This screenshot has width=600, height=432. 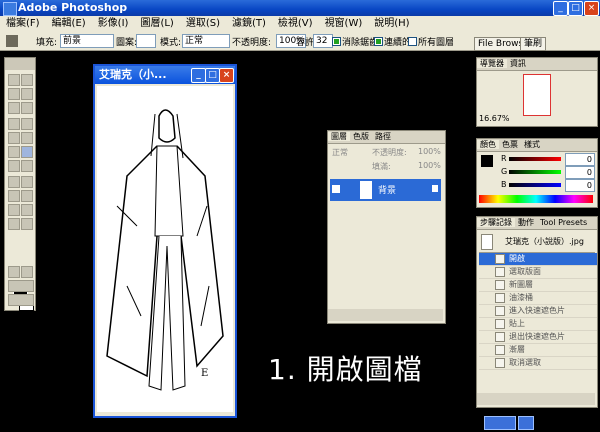 What do you see at coordinates (580, 159) in the screenshot?
I see `channel-r-value: 0` at bounding box center [580, 159].